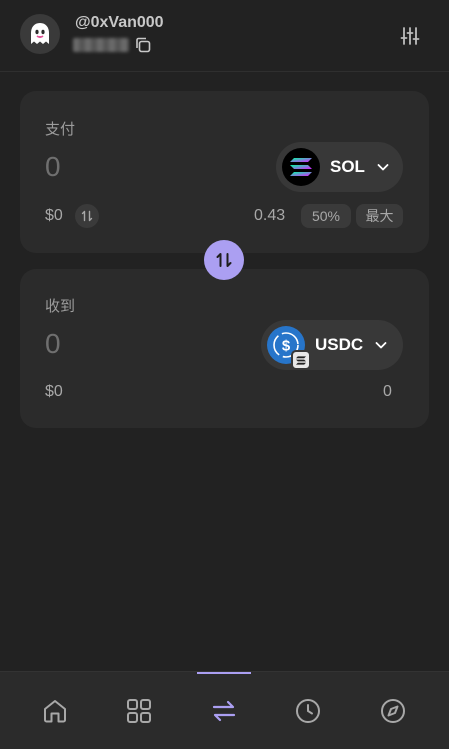 The image size is (449, 749). Describe the element at coordinates (379, 216) in the screenshot. I see `max-amount-button: 最大` at that location.